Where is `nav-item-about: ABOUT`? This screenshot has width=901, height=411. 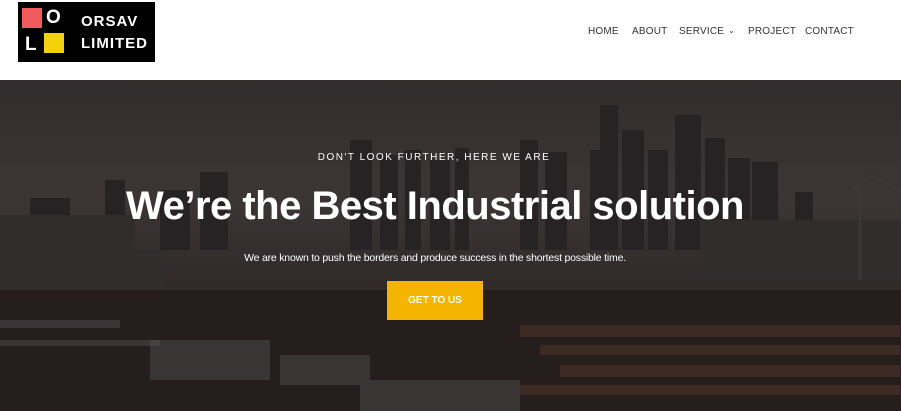
nav-item-about: ABOUT is located at coordinates (649, 31).